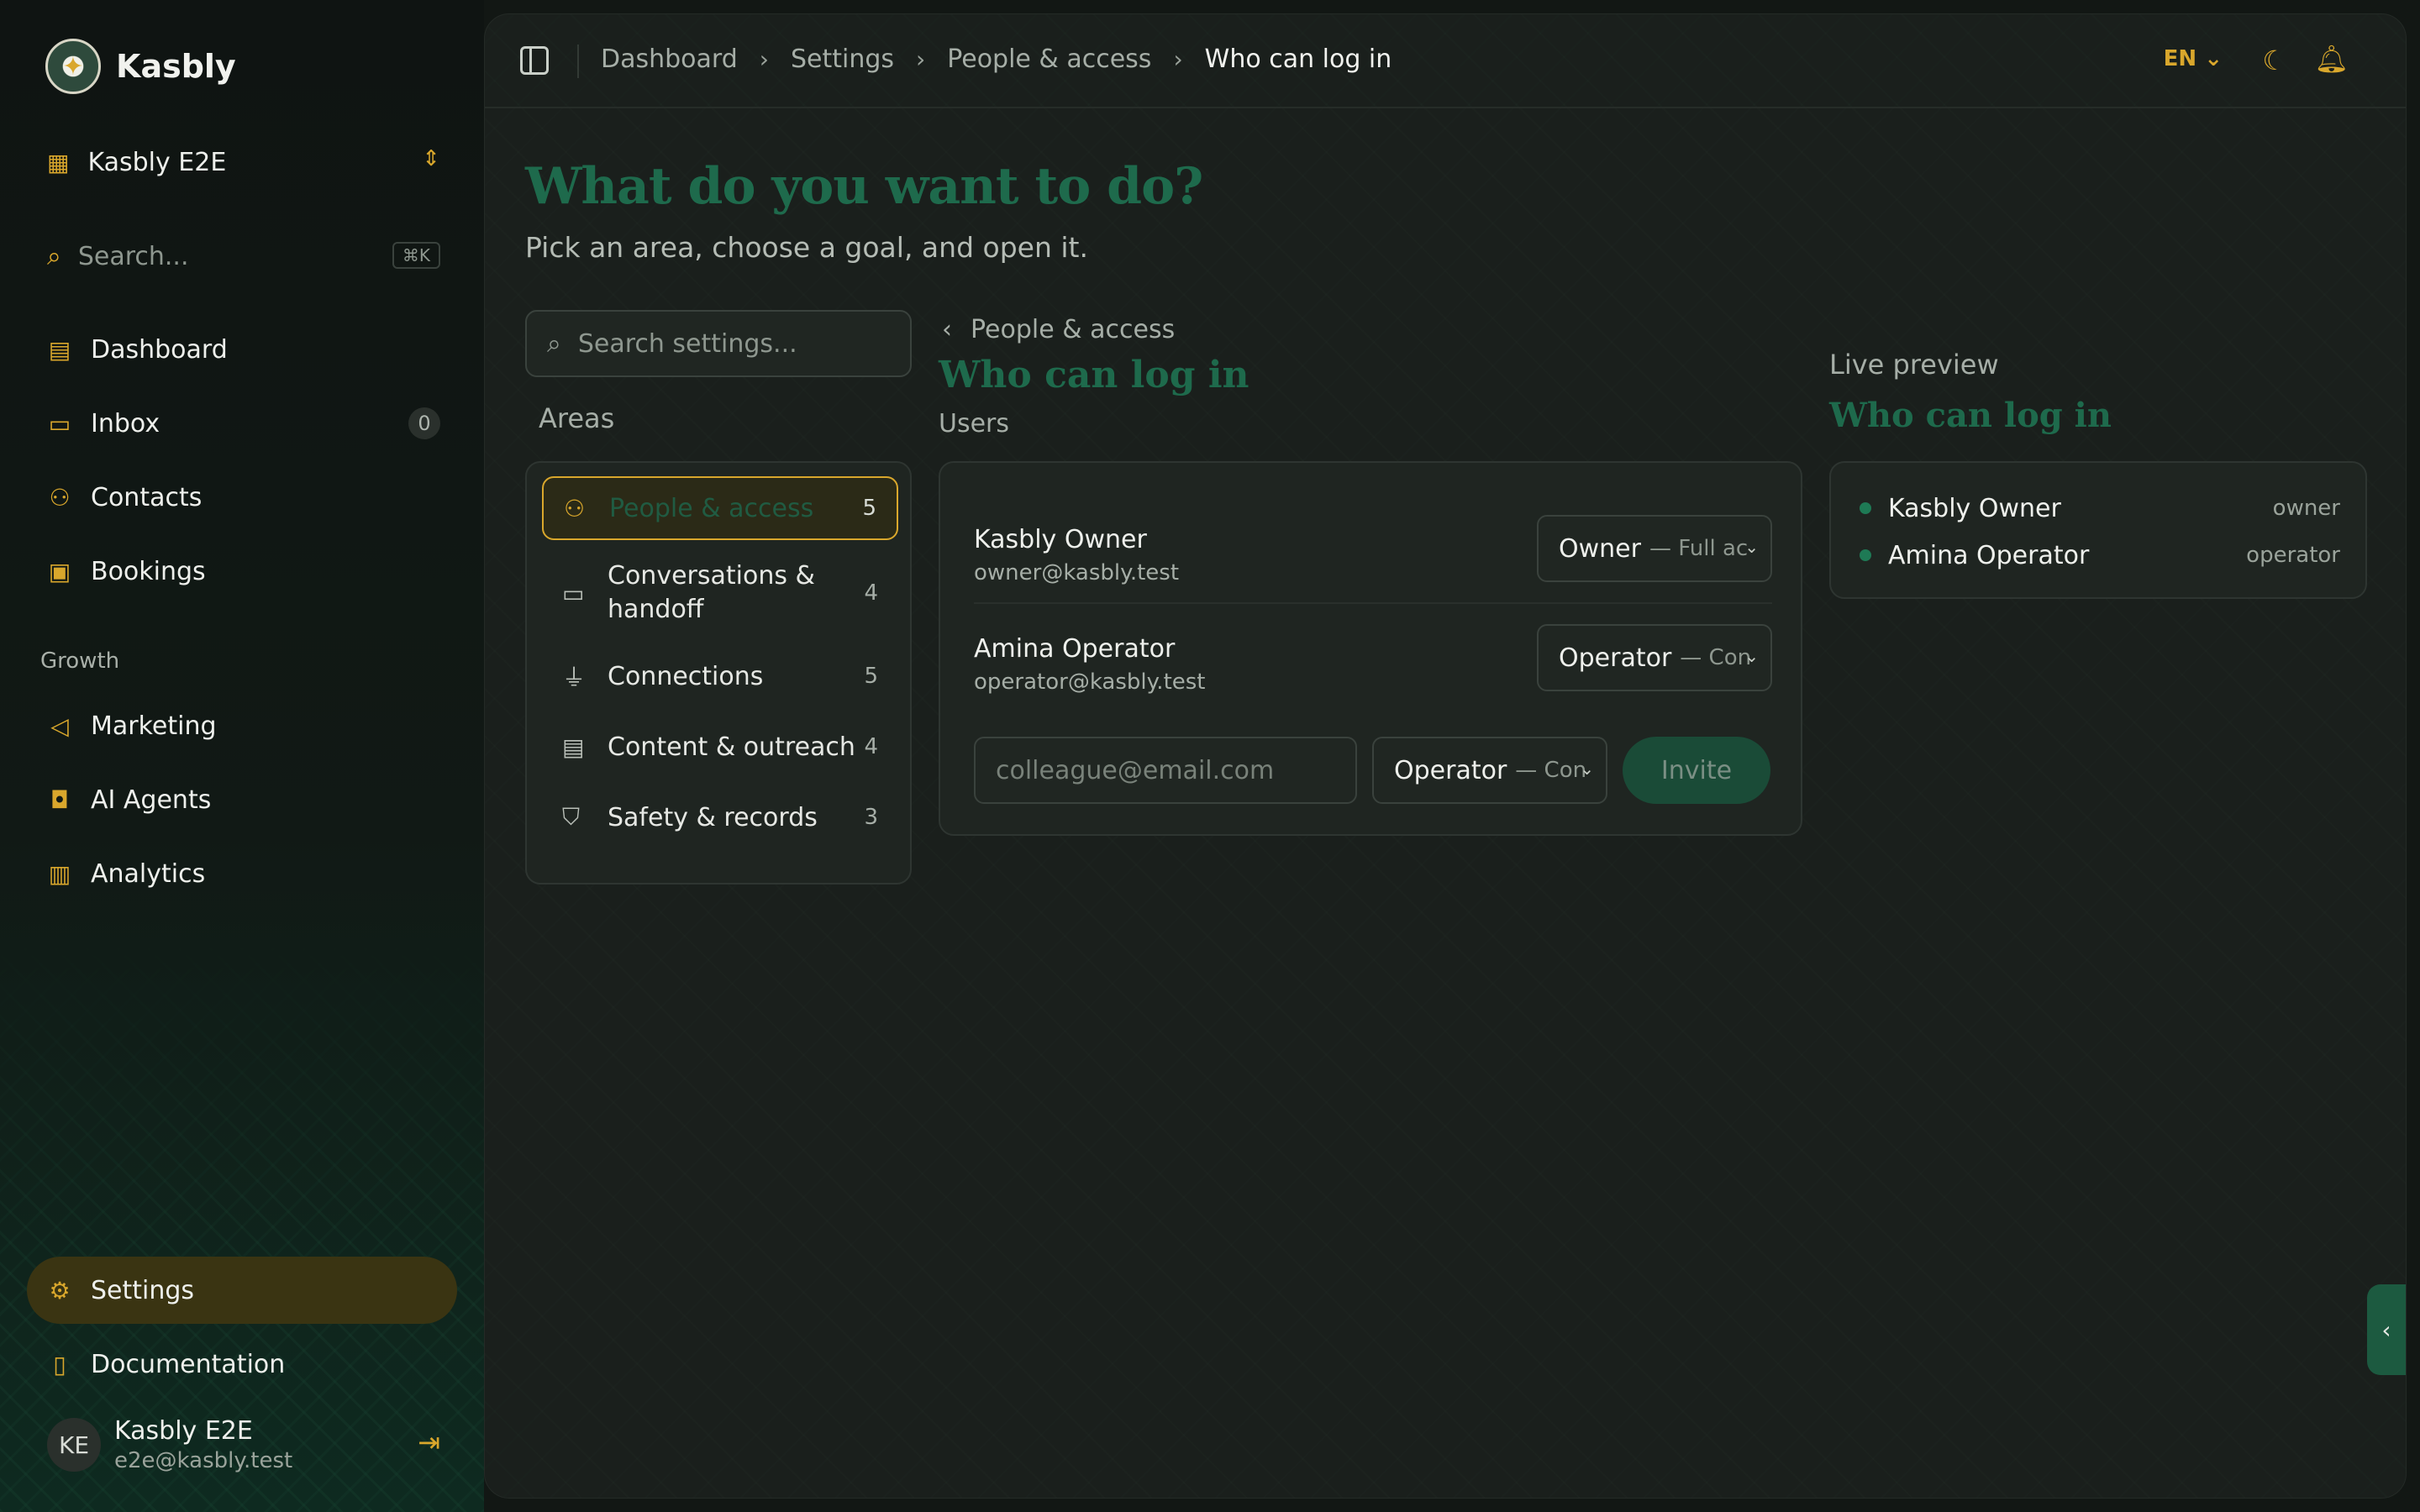  What do you see at coordinates (921, 59) in the screenshot?
I see `chevron-right-icon: ›` at bounding box center [921, 59].